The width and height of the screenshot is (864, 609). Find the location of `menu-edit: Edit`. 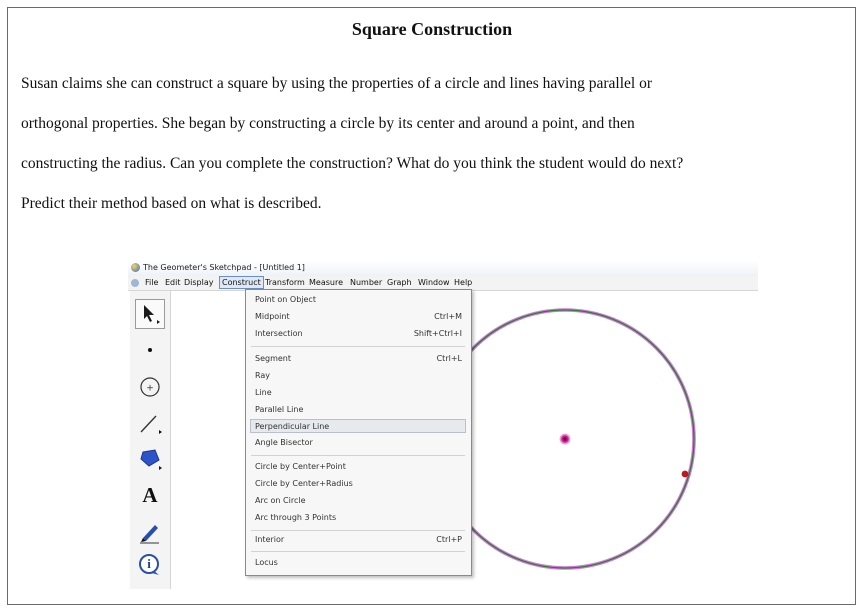

menu-edit: Edit is located at coordinates (173, 282).